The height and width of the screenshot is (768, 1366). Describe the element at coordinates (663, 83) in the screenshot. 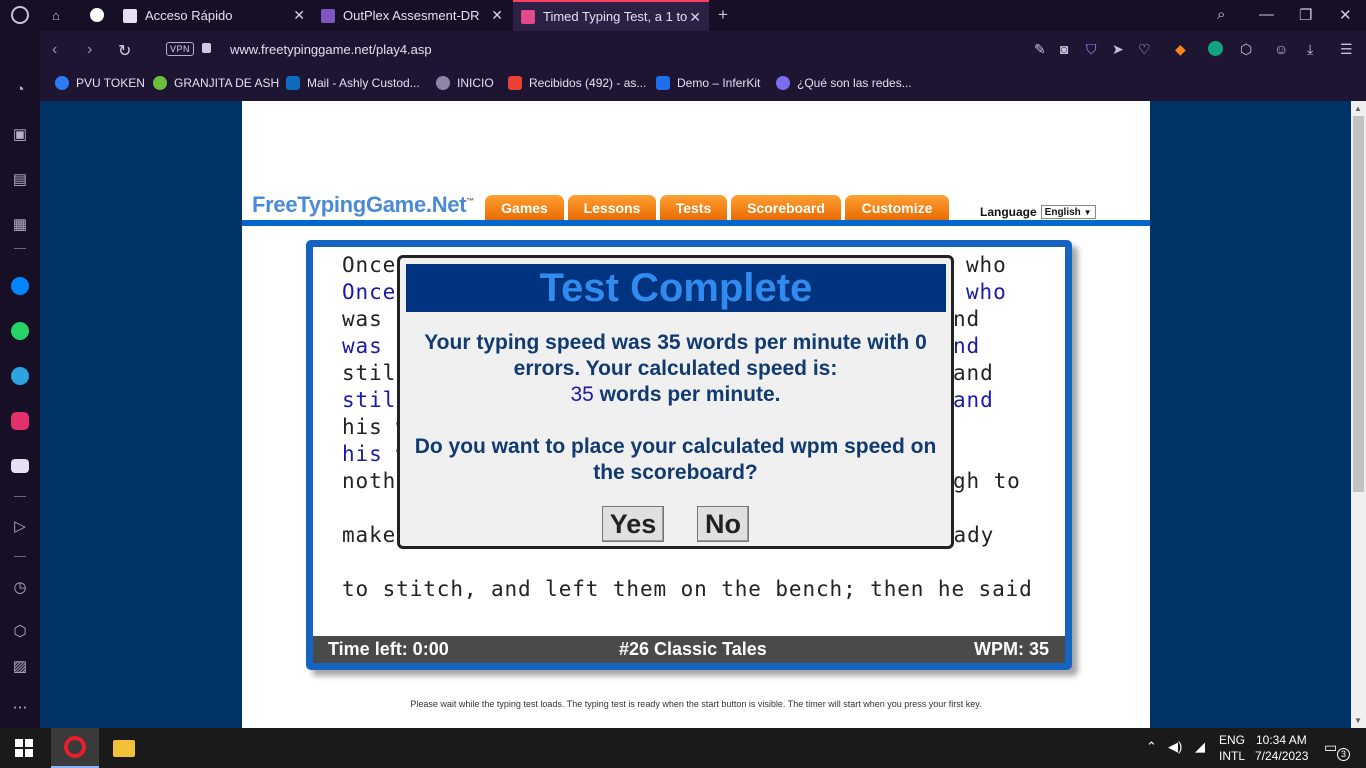

I see `inferkit-icon` at that location.